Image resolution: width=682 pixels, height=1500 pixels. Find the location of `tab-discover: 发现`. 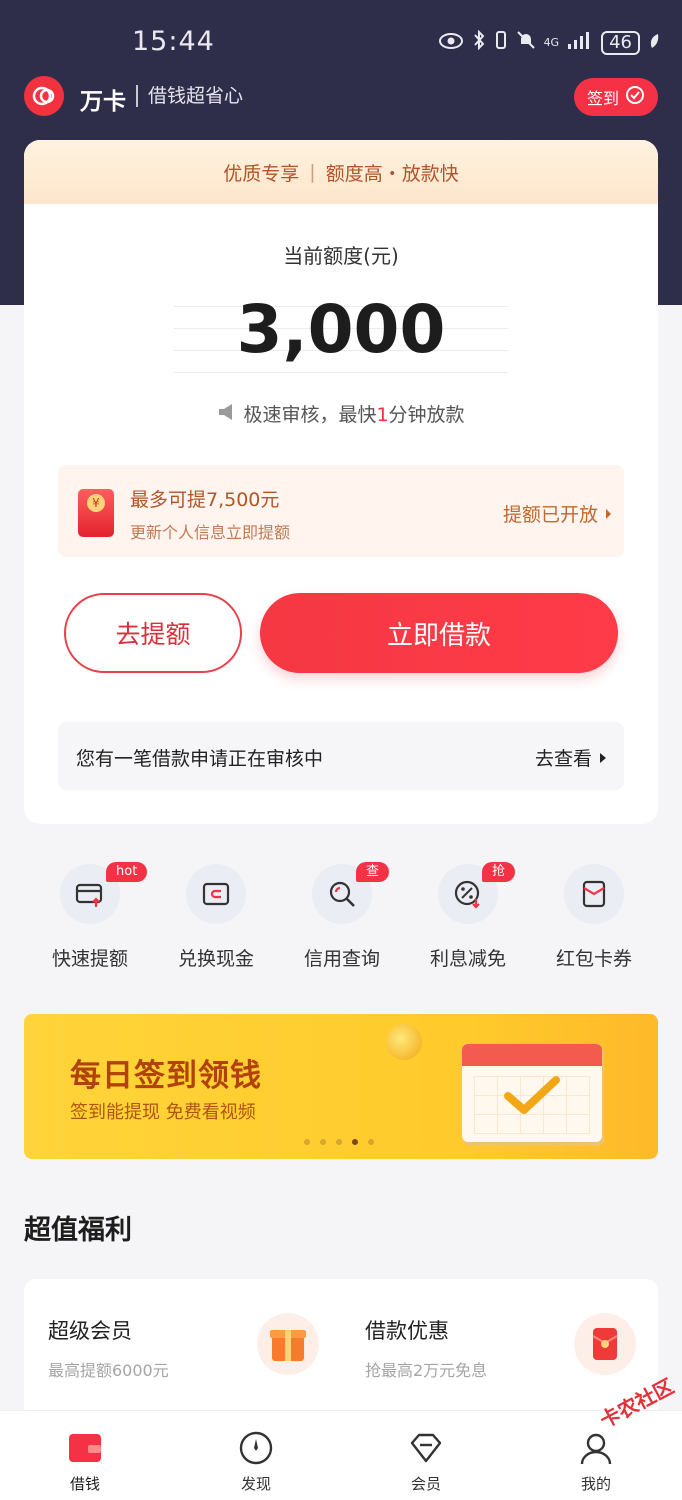

tab-discover: 发现 is located at coordinates (256, 1455).